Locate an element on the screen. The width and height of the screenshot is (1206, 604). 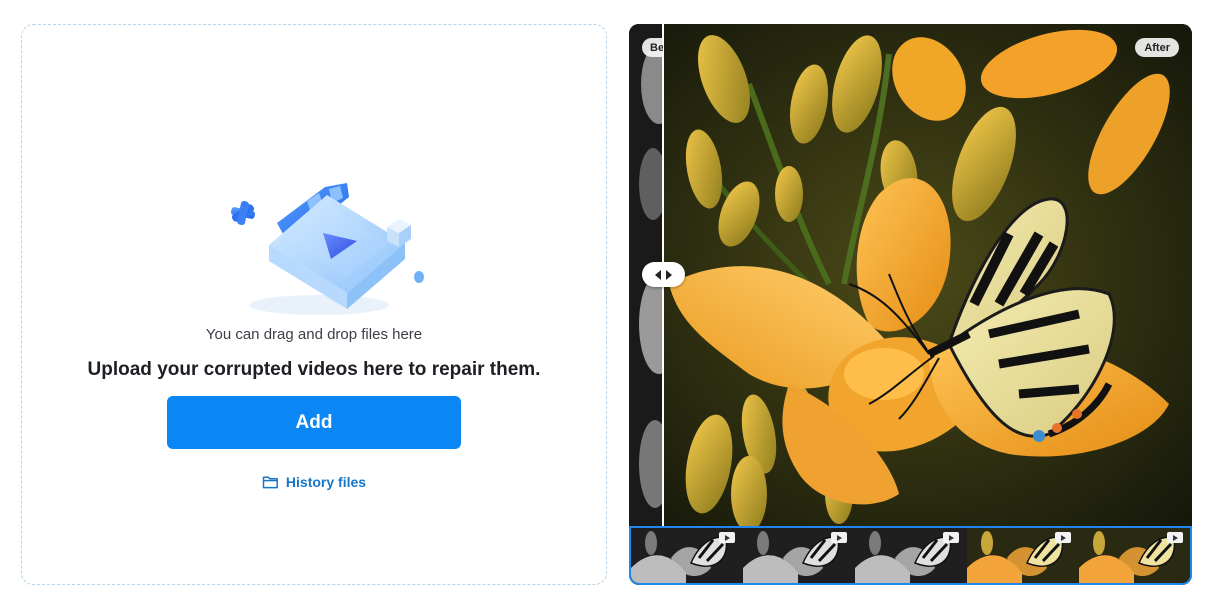
before-label: Before is located at coordinates (652, 47).